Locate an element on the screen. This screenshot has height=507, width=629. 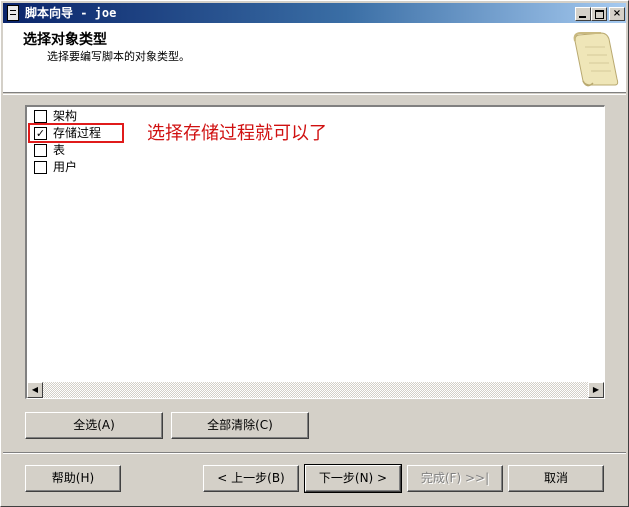
checkbox-user is located at coordinates (40, 167).